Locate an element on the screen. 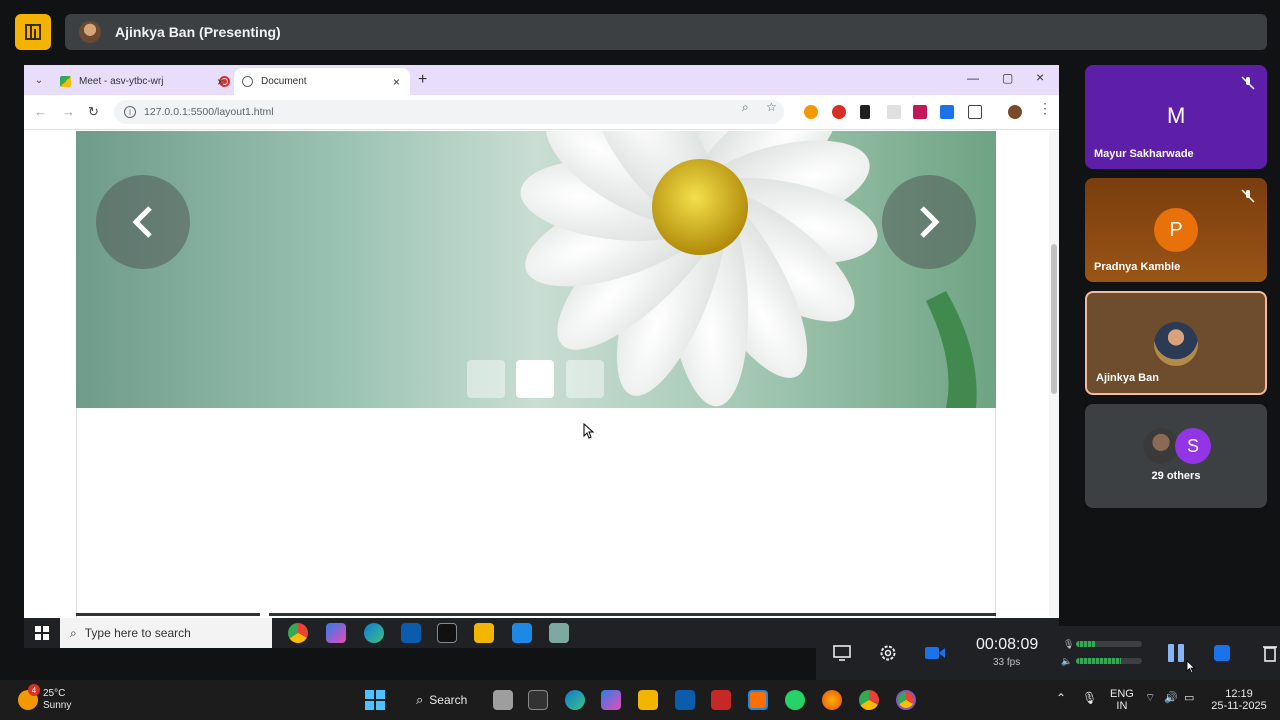 The width and height of the screenshot is (1280, 720). meet-favicon-icon is located at coordinates (65, 81).